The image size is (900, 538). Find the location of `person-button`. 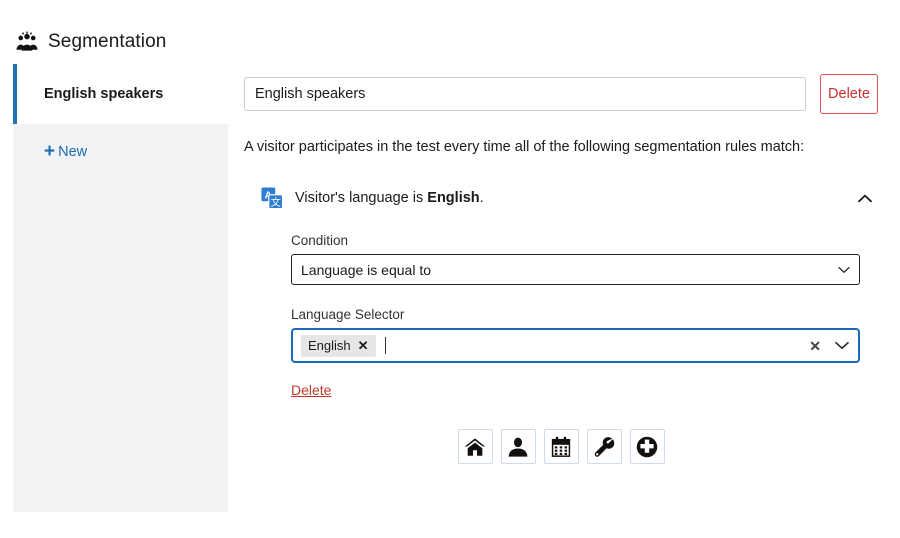

person-button is located at coordinates (518, 446).